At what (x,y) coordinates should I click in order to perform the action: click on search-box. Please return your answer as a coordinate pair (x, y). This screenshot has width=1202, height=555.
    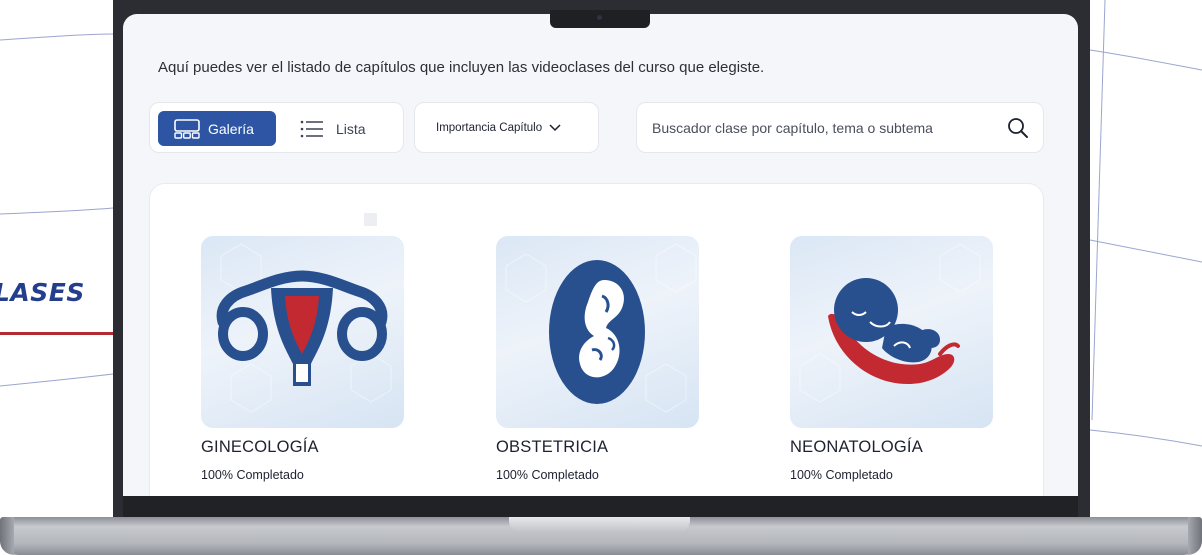
    Looking at the image, I should click on (840, 127).